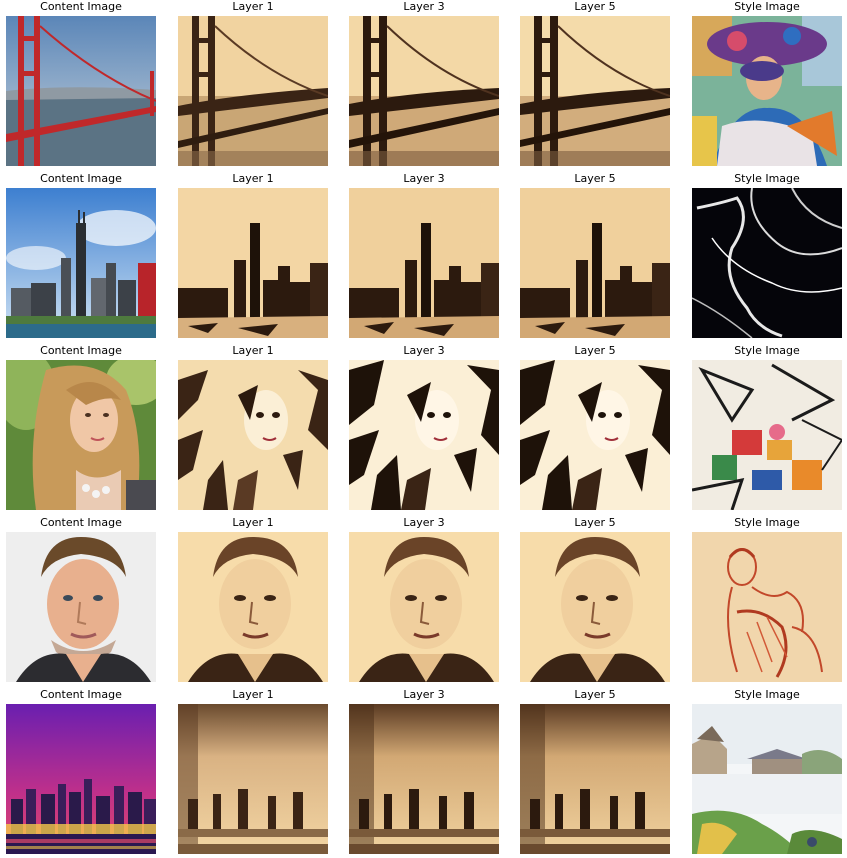 This screenshot has height=858, width=847. What do you see at coordinates (81, 779) in the screenshot?
I see `night-city-skyline-photo` at bounding box center [81, 779].